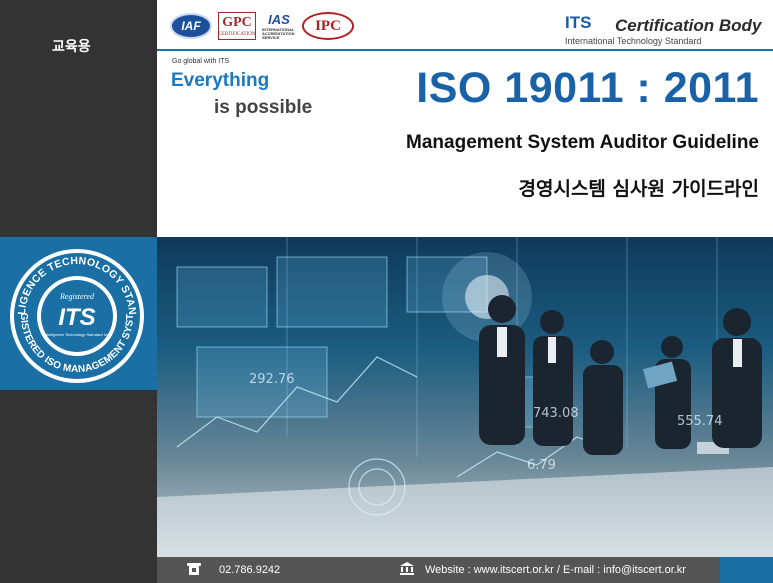  Describe the element at coordinates (407, 568) in the screenshot. I see `building-icon` at that location.